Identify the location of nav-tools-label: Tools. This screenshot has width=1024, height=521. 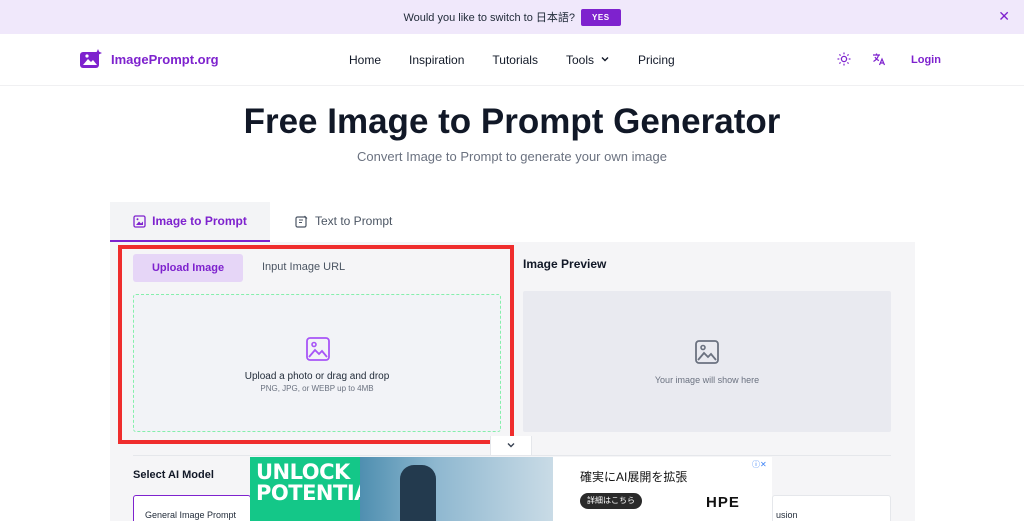
(579, 60).